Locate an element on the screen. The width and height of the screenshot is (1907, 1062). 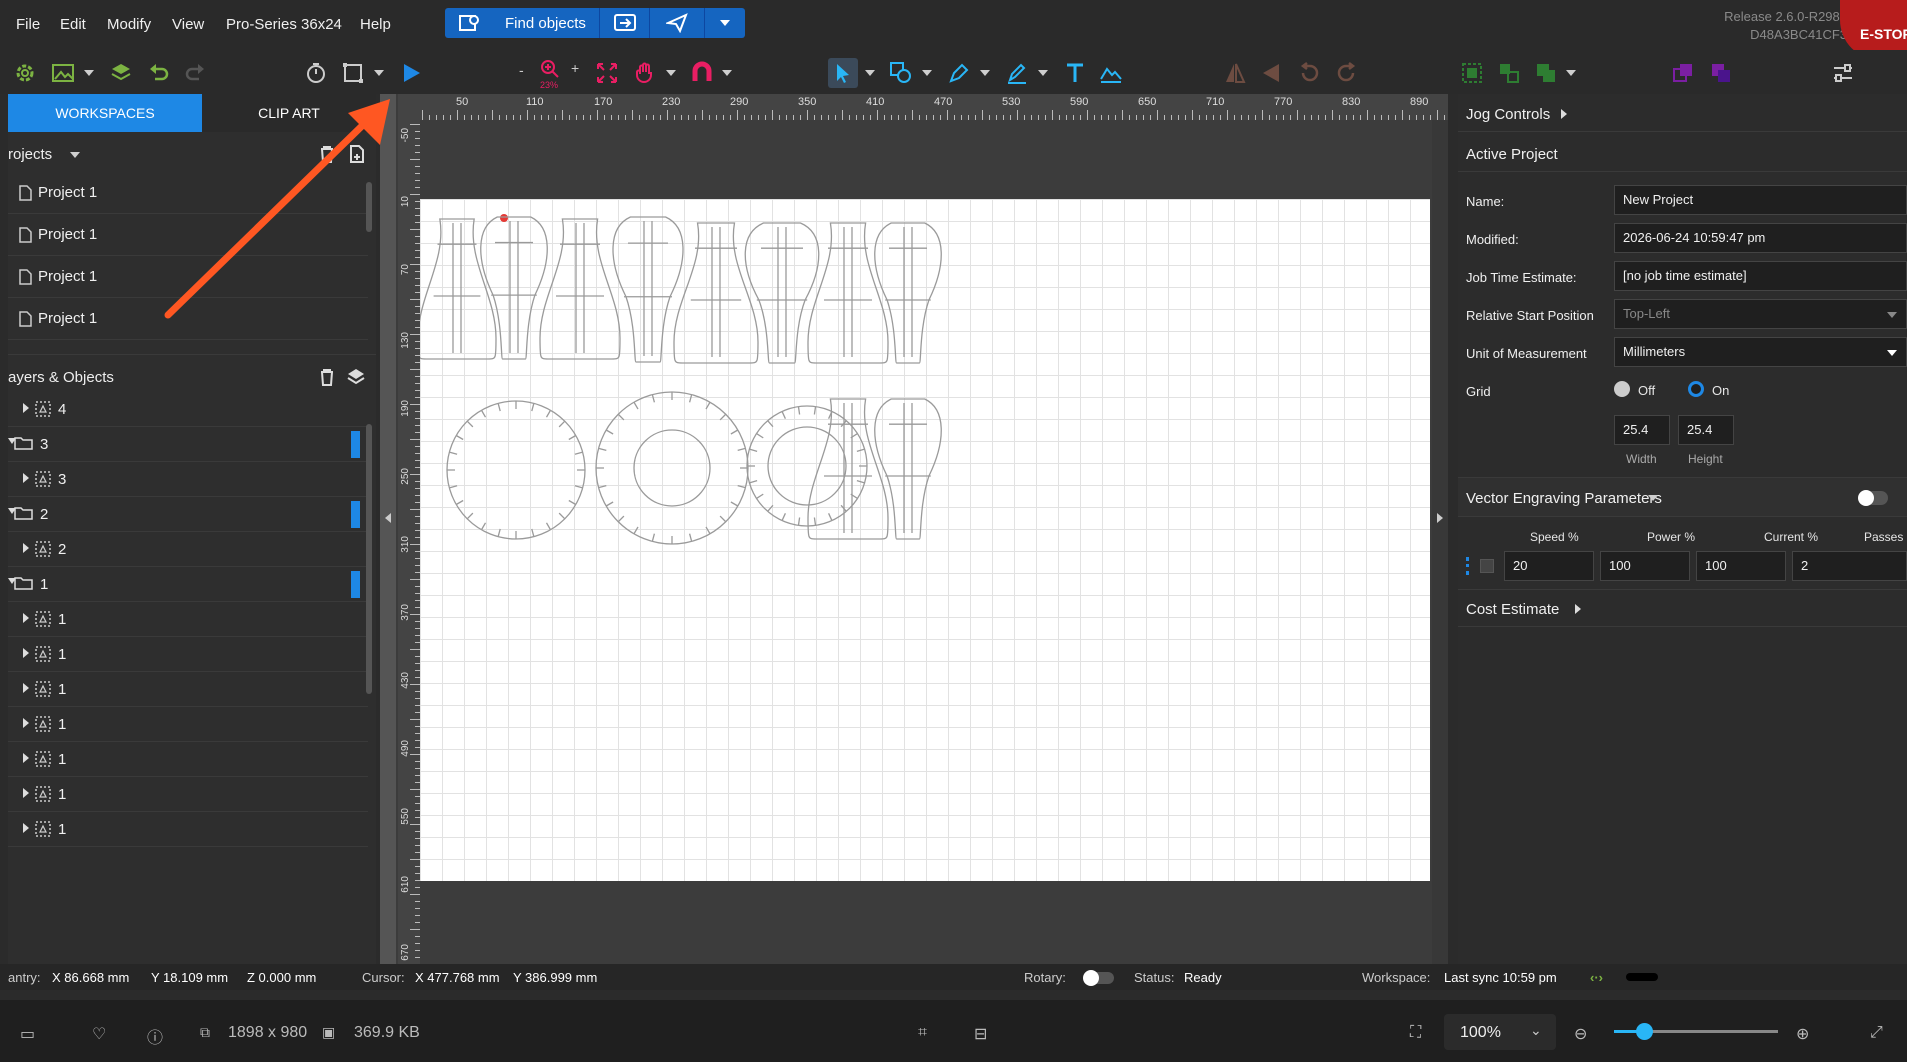
timer-button is located at coordinates (316, 73).